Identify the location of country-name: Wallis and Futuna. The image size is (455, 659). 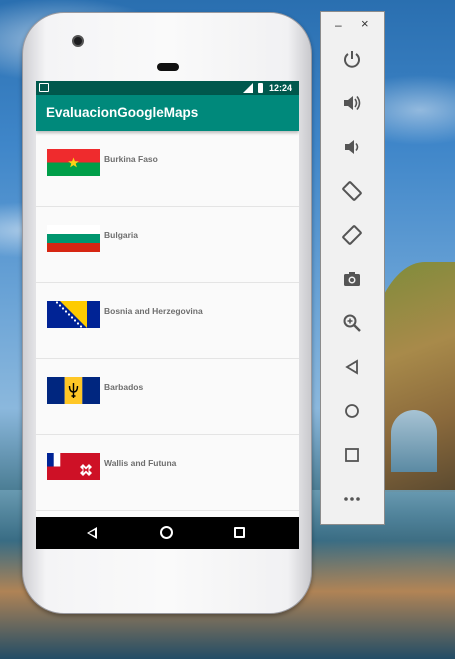
(140, 463).